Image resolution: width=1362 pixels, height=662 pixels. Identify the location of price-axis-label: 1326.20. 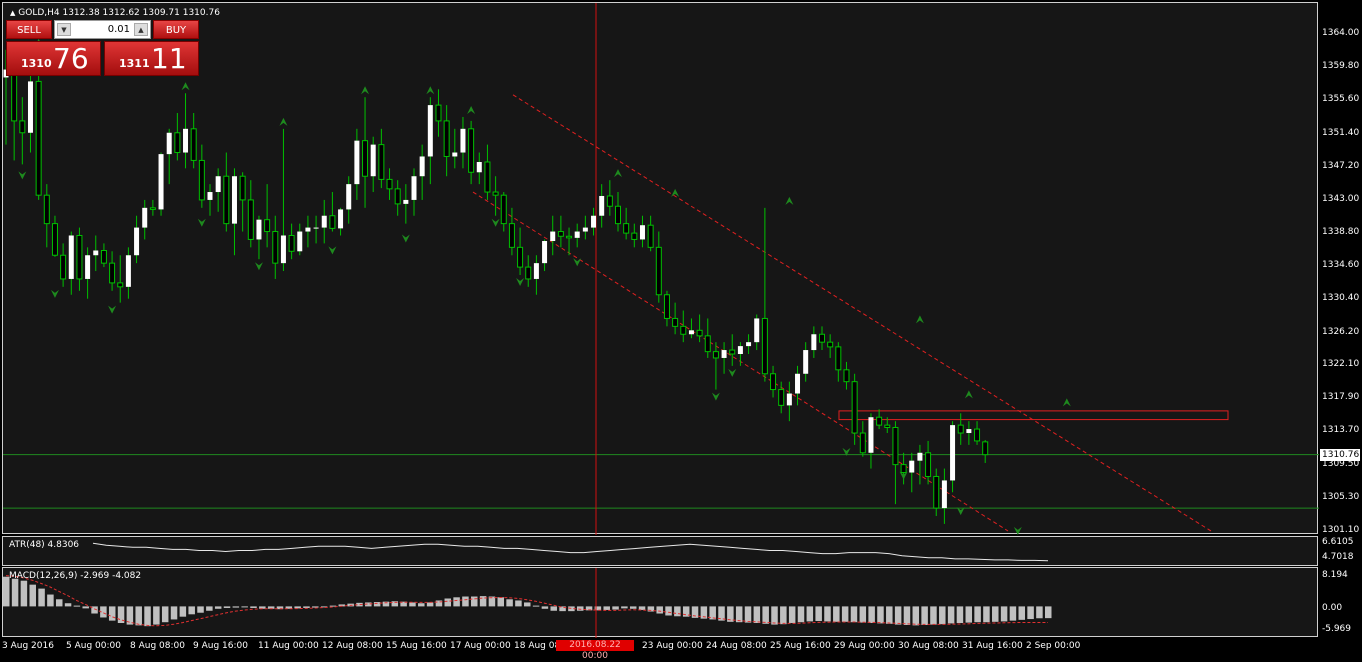
(1341, 331).